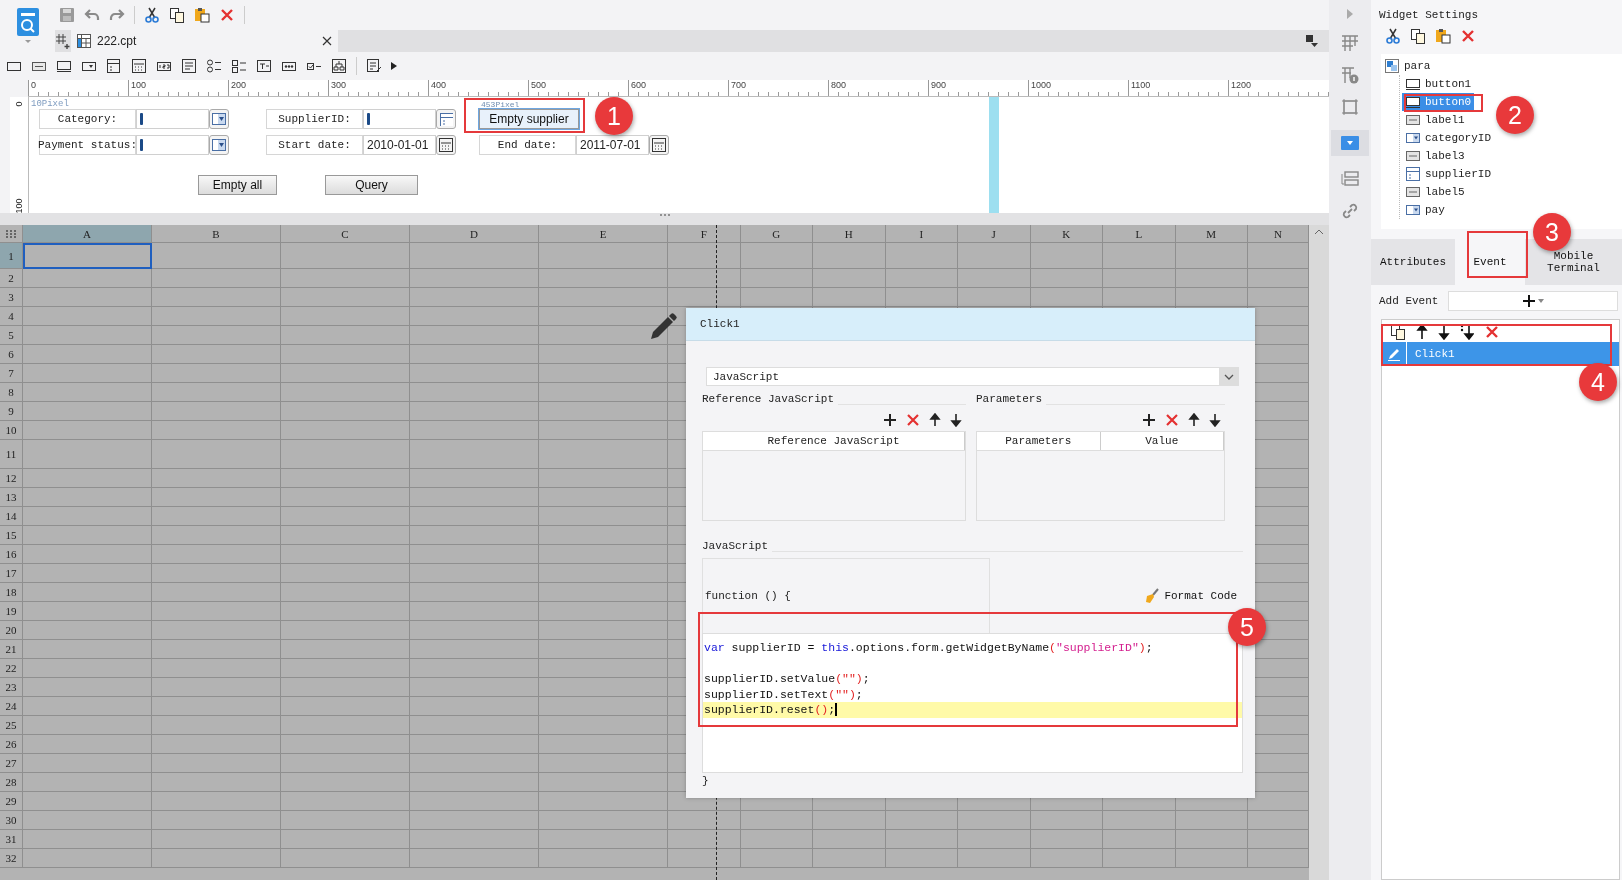 The image size is (1622, 880). What do you see at coordinates (214, 66) in the screenshot?
I see `radio-list-icon` at bounding box center [214, 66].